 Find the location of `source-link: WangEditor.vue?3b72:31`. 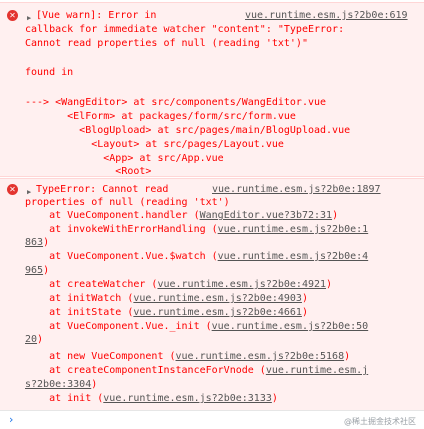

source-link: WangEditor.vue?3b72:31 is located at coordinates (266, 215).